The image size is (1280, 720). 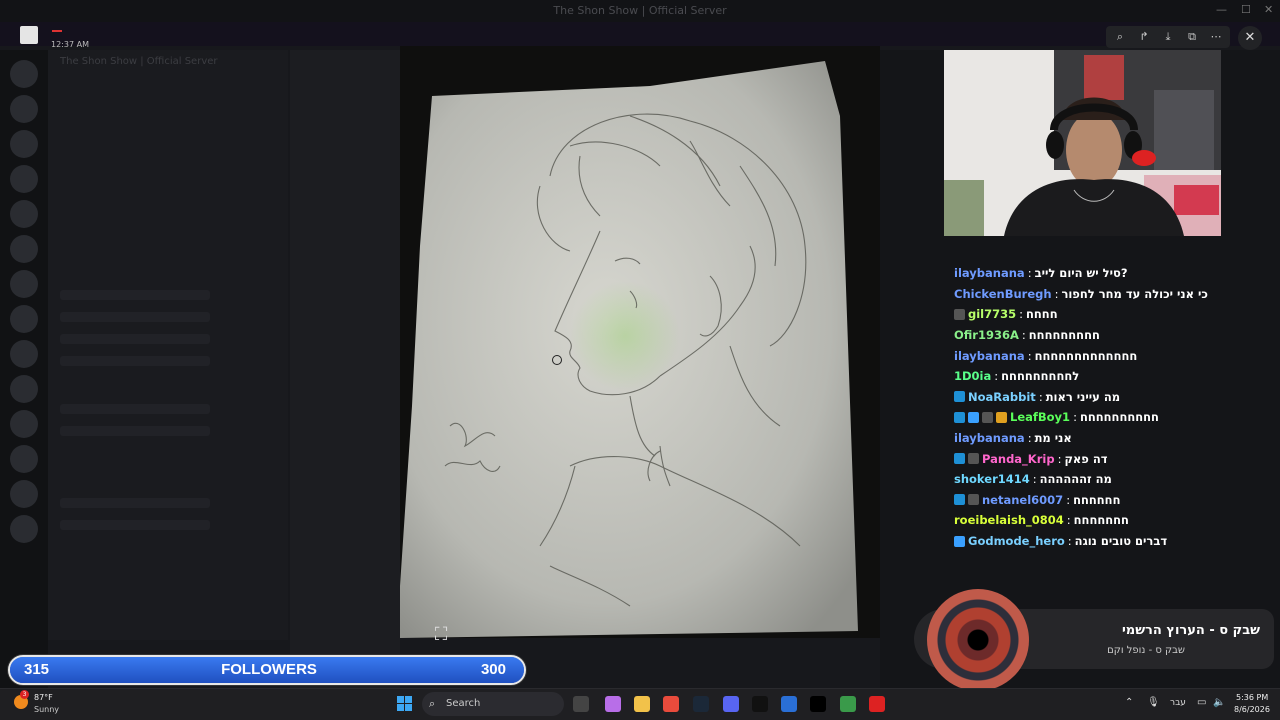 I want to click on chat-text: דה פאק, so click(x=1086, y=458).